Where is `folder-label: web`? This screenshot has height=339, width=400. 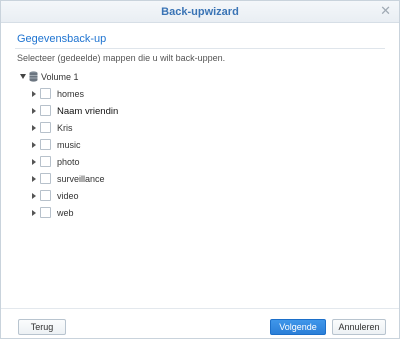 folder-label: web is located at coordinates (65, 213).